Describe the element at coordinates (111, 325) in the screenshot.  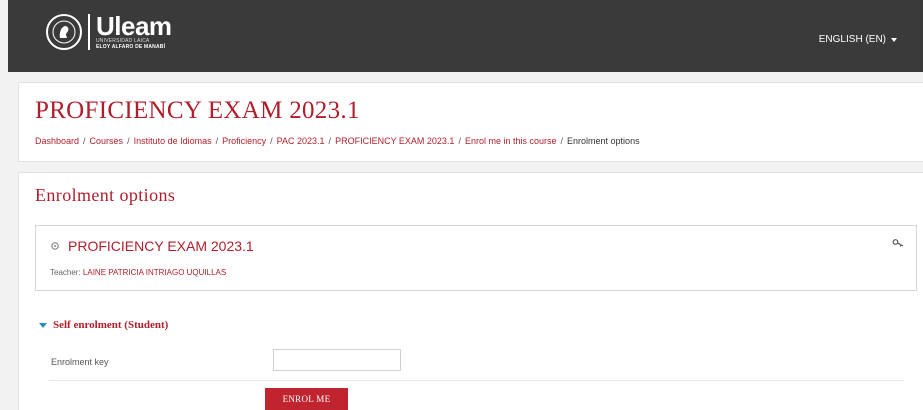
I see `self-enrolment-heading: Self enrolment (Student)` at that location.